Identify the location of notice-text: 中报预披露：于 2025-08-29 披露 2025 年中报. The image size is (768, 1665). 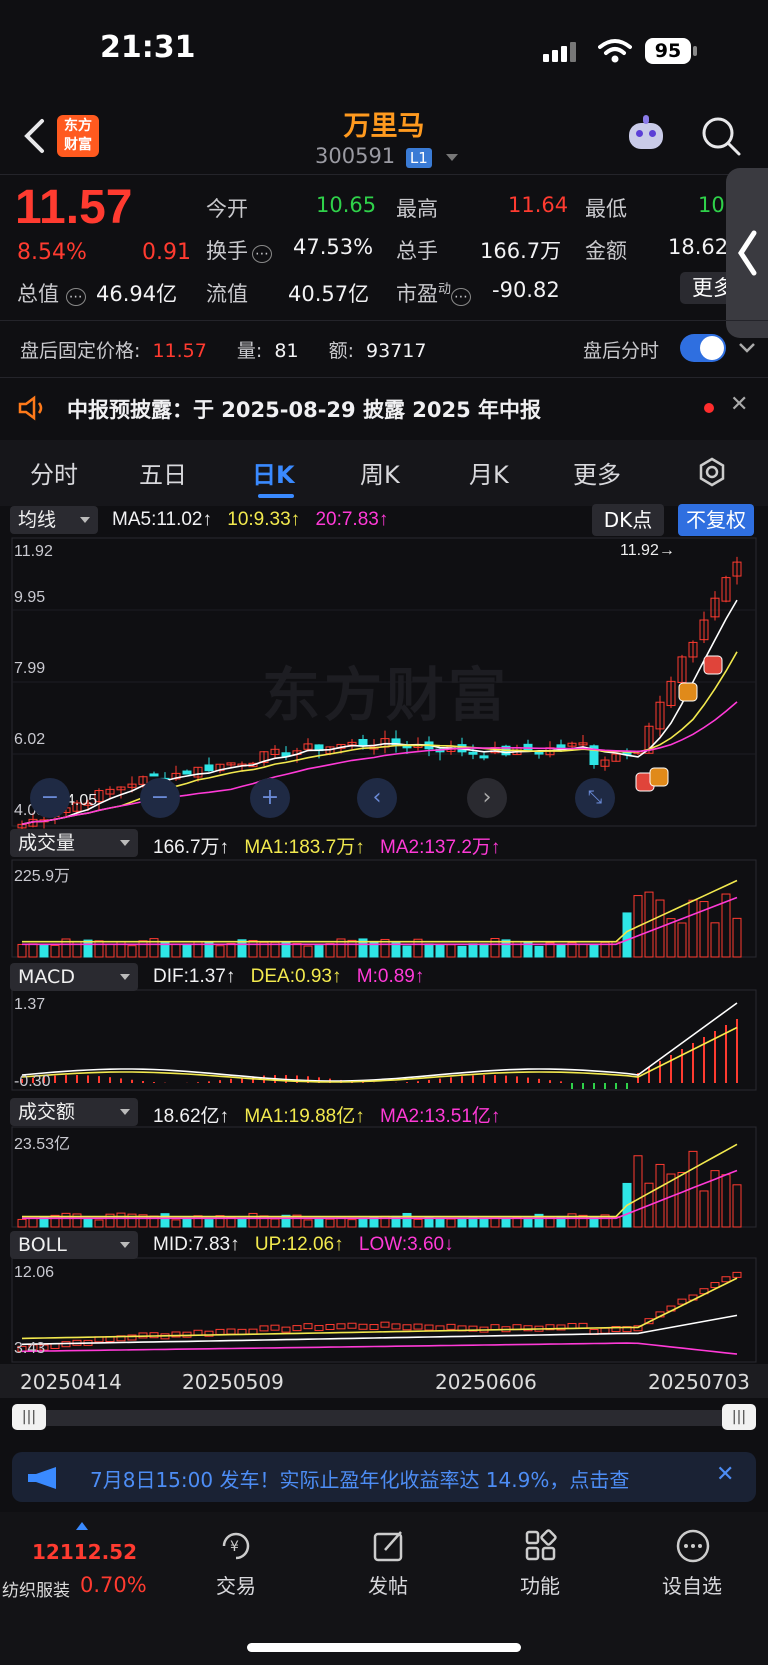
(304, 409).